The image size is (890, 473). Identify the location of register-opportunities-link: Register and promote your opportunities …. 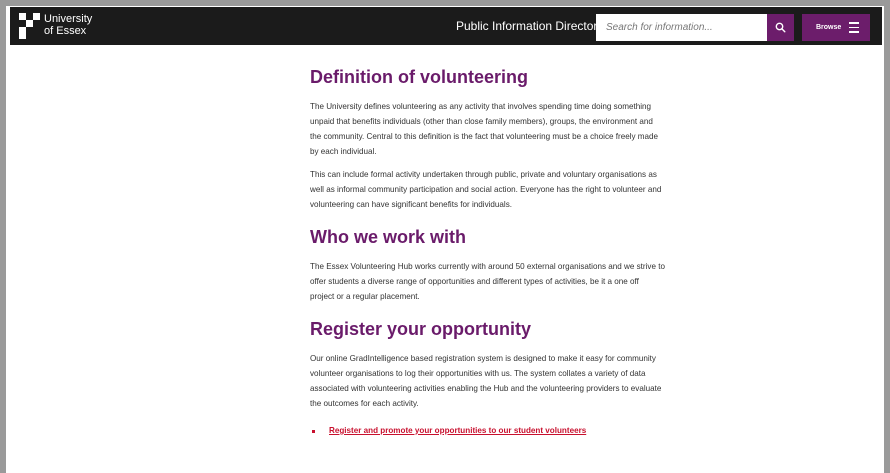
(457, 431).